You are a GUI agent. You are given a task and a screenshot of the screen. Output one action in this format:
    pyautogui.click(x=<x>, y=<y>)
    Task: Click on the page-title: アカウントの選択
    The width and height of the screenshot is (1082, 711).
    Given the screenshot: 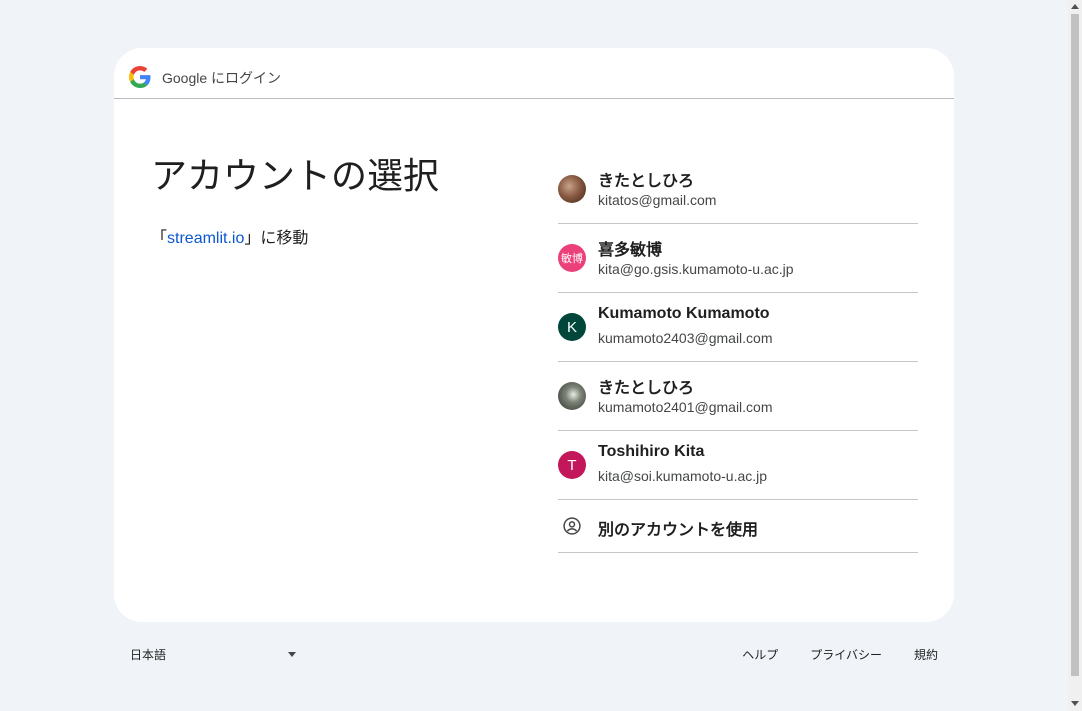 What is the action you would take?
    pyautogui.click(x=295, y=175)
    